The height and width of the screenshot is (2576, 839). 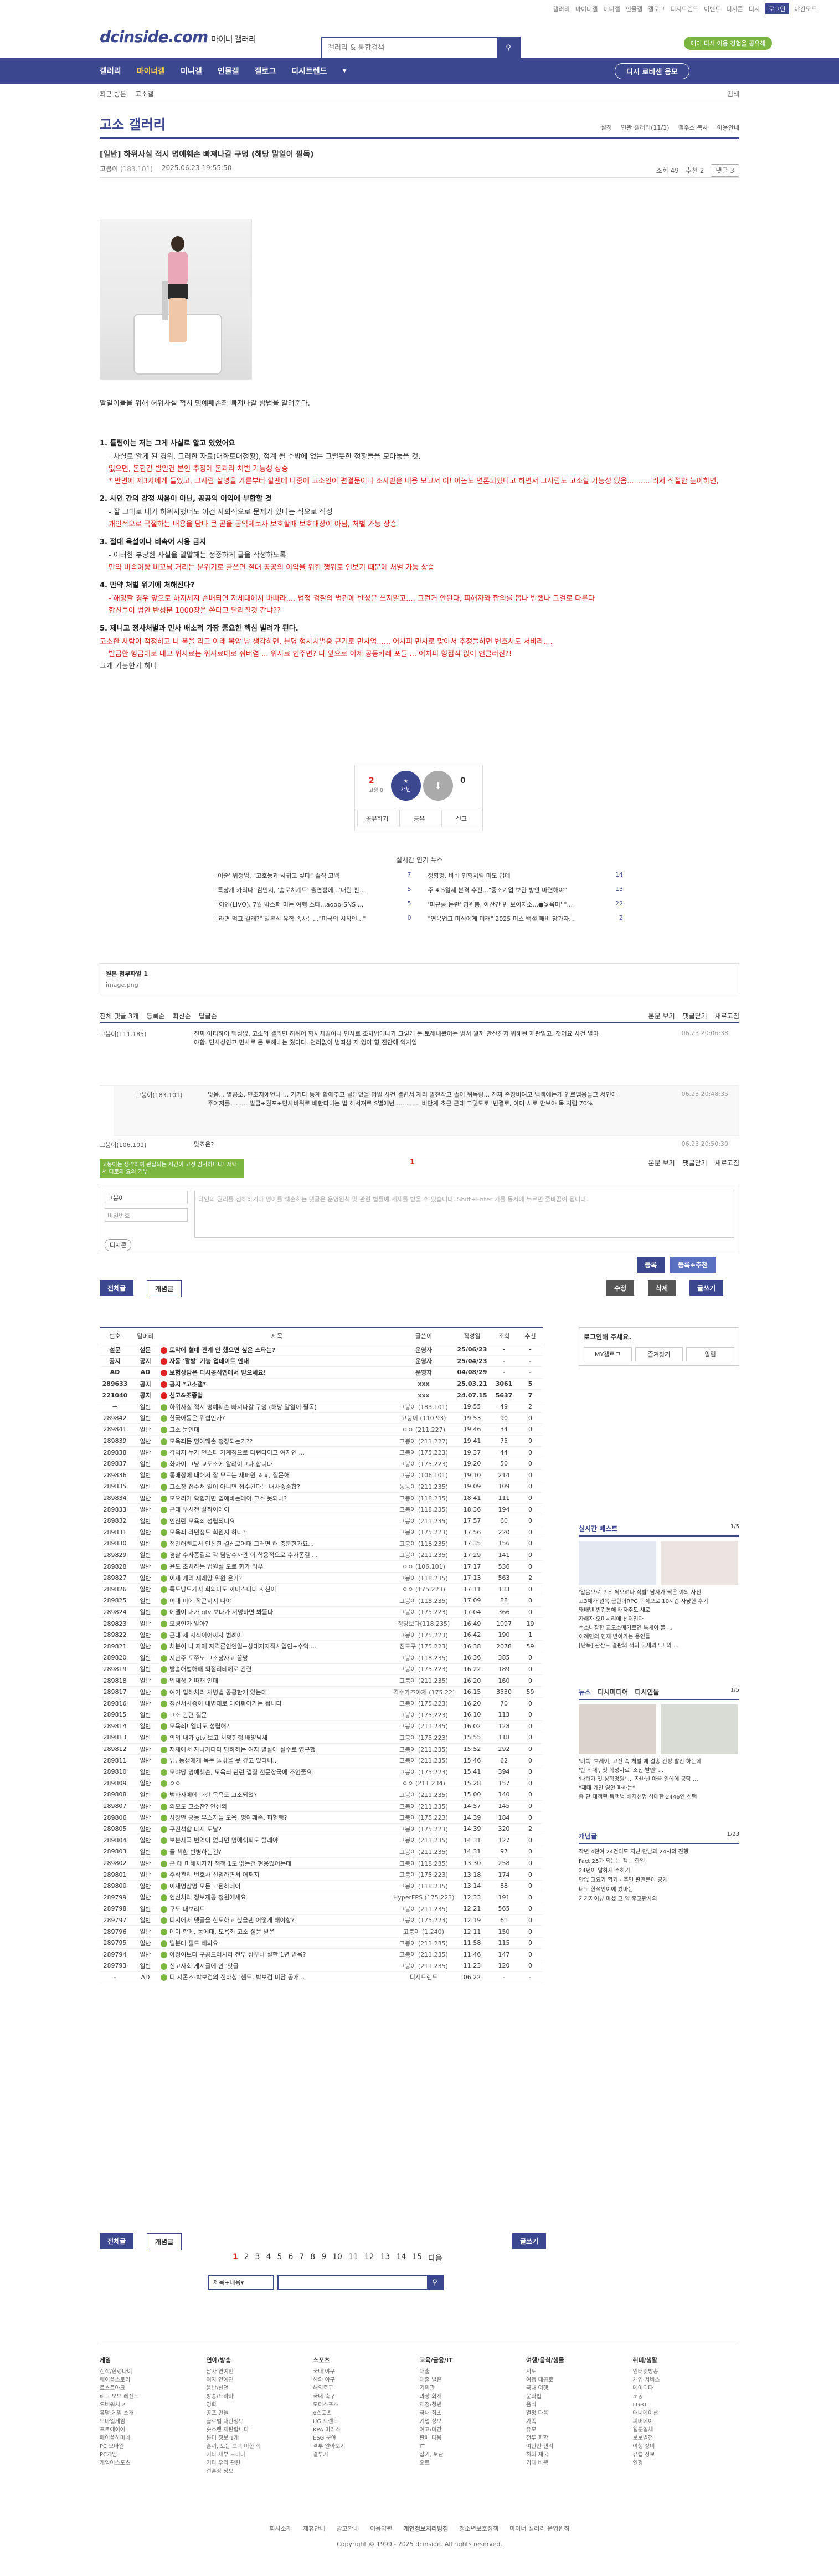 What do you see at coordinates (728, 127) in the screenshot?
I see `gallery-tool: 이용안내` at bounding box center [728, 127].